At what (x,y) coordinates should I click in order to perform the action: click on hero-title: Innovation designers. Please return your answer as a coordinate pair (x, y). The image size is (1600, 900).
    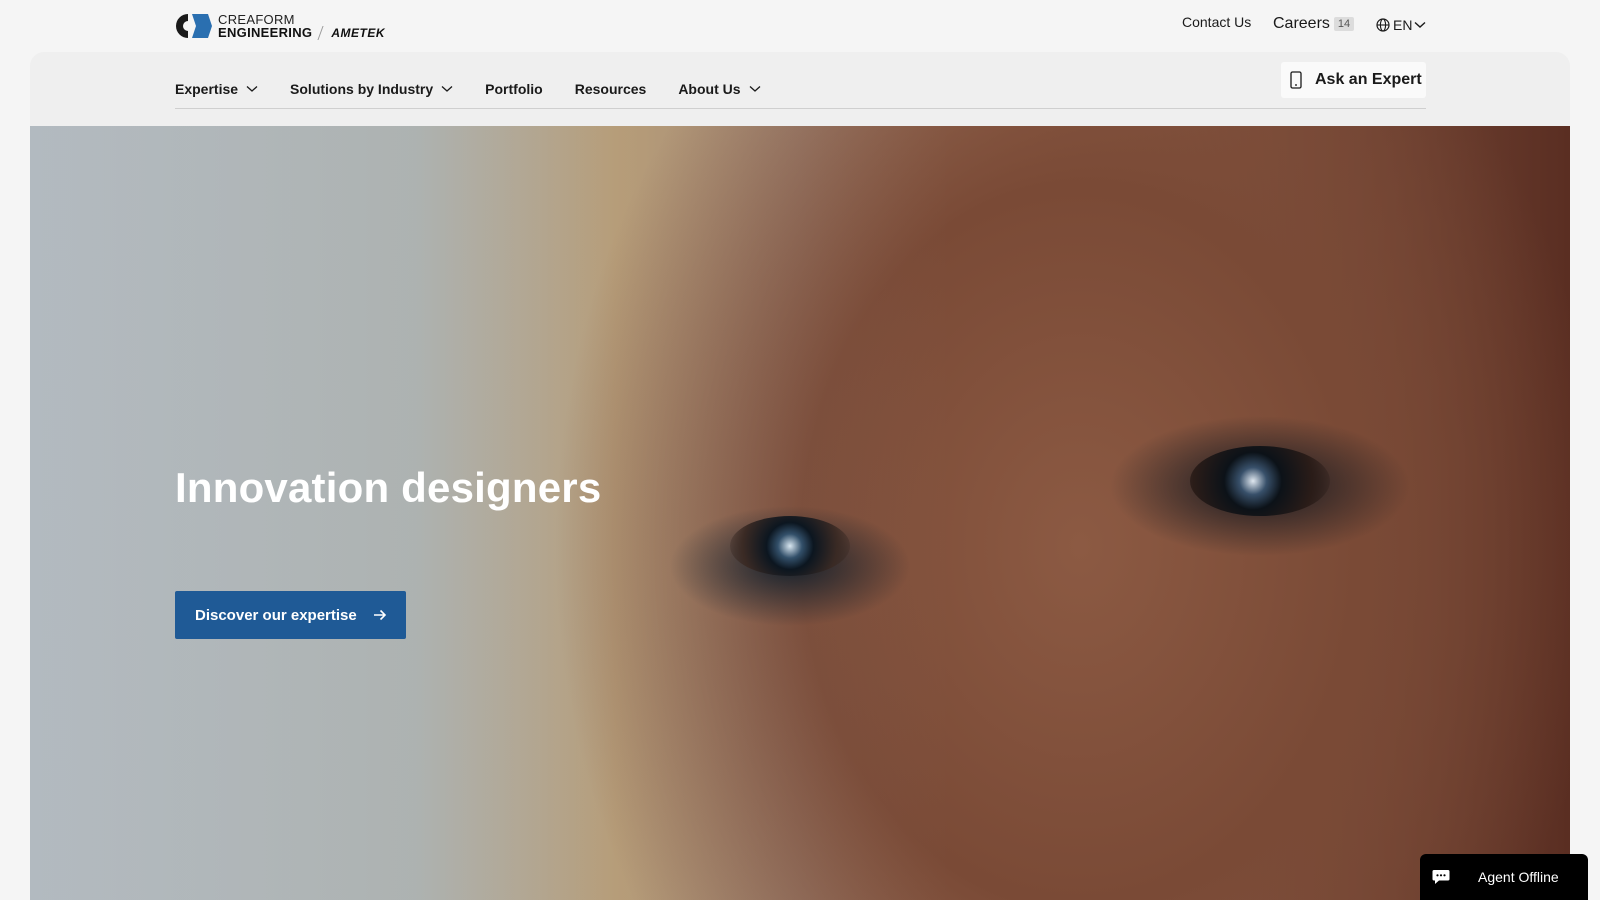
    Looking at the image, I should click on (388, 487).